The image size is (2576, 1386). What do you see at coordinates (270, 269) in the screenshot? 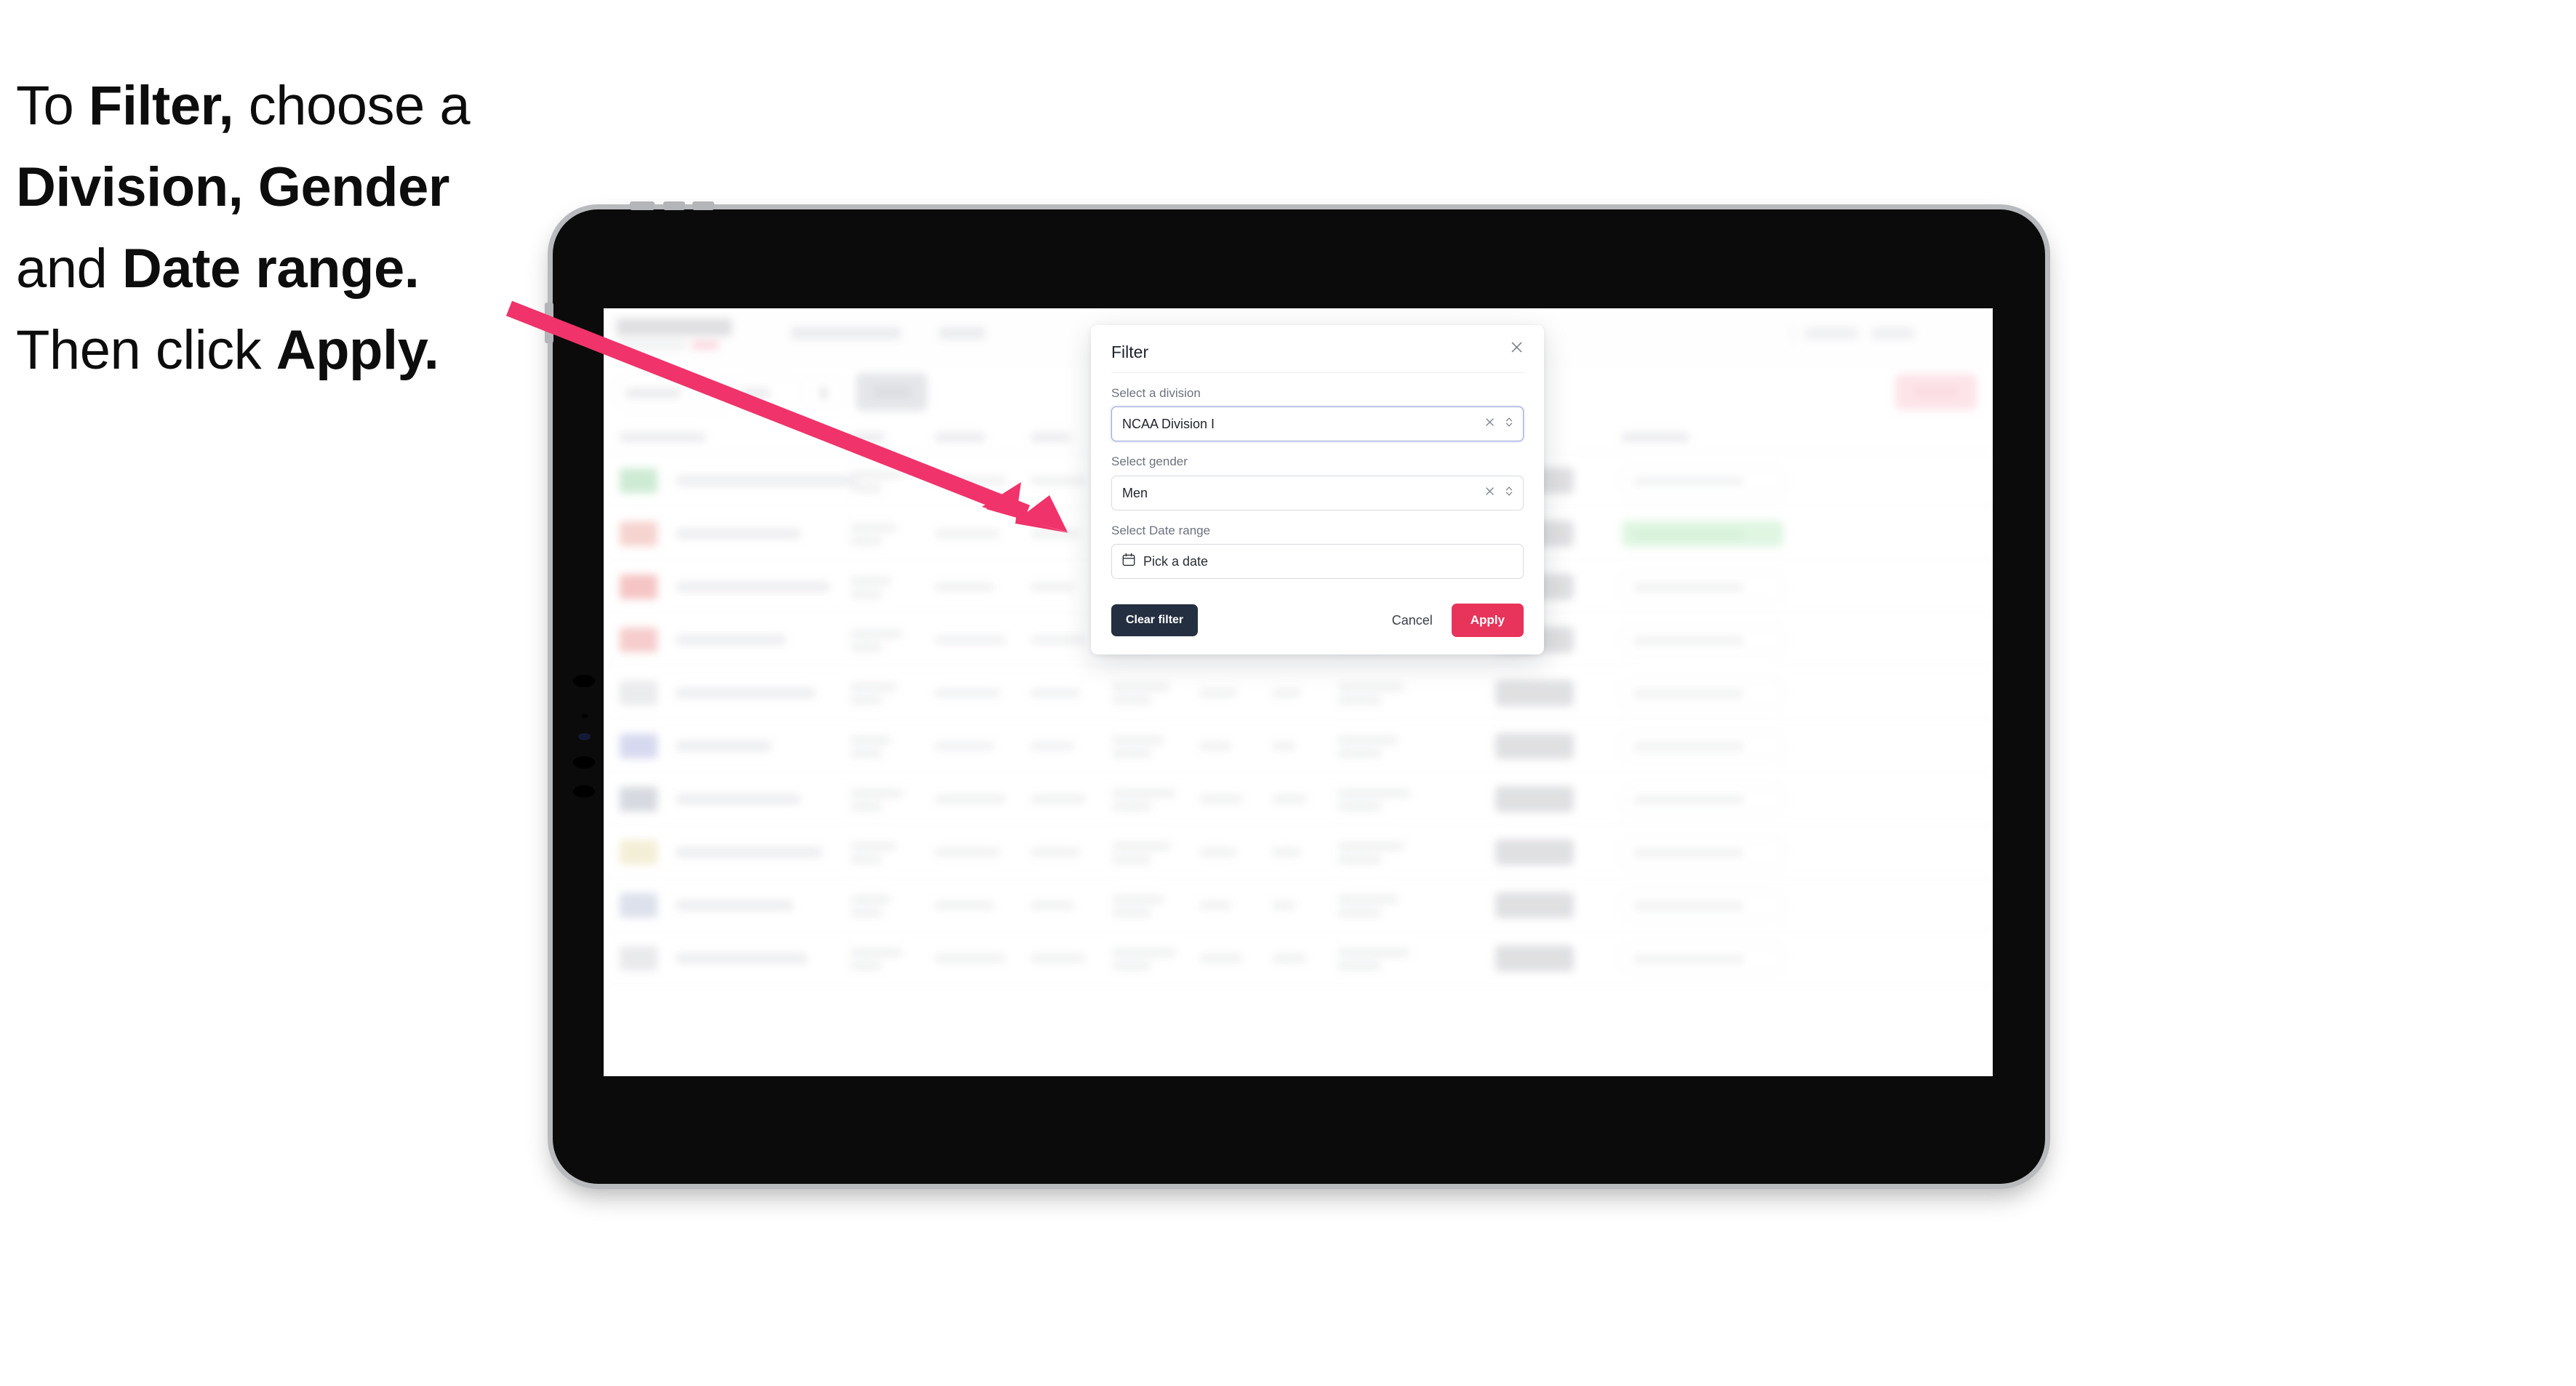
I see `caption-bold-date-range: Date range.` at bounding box center [270, 269].